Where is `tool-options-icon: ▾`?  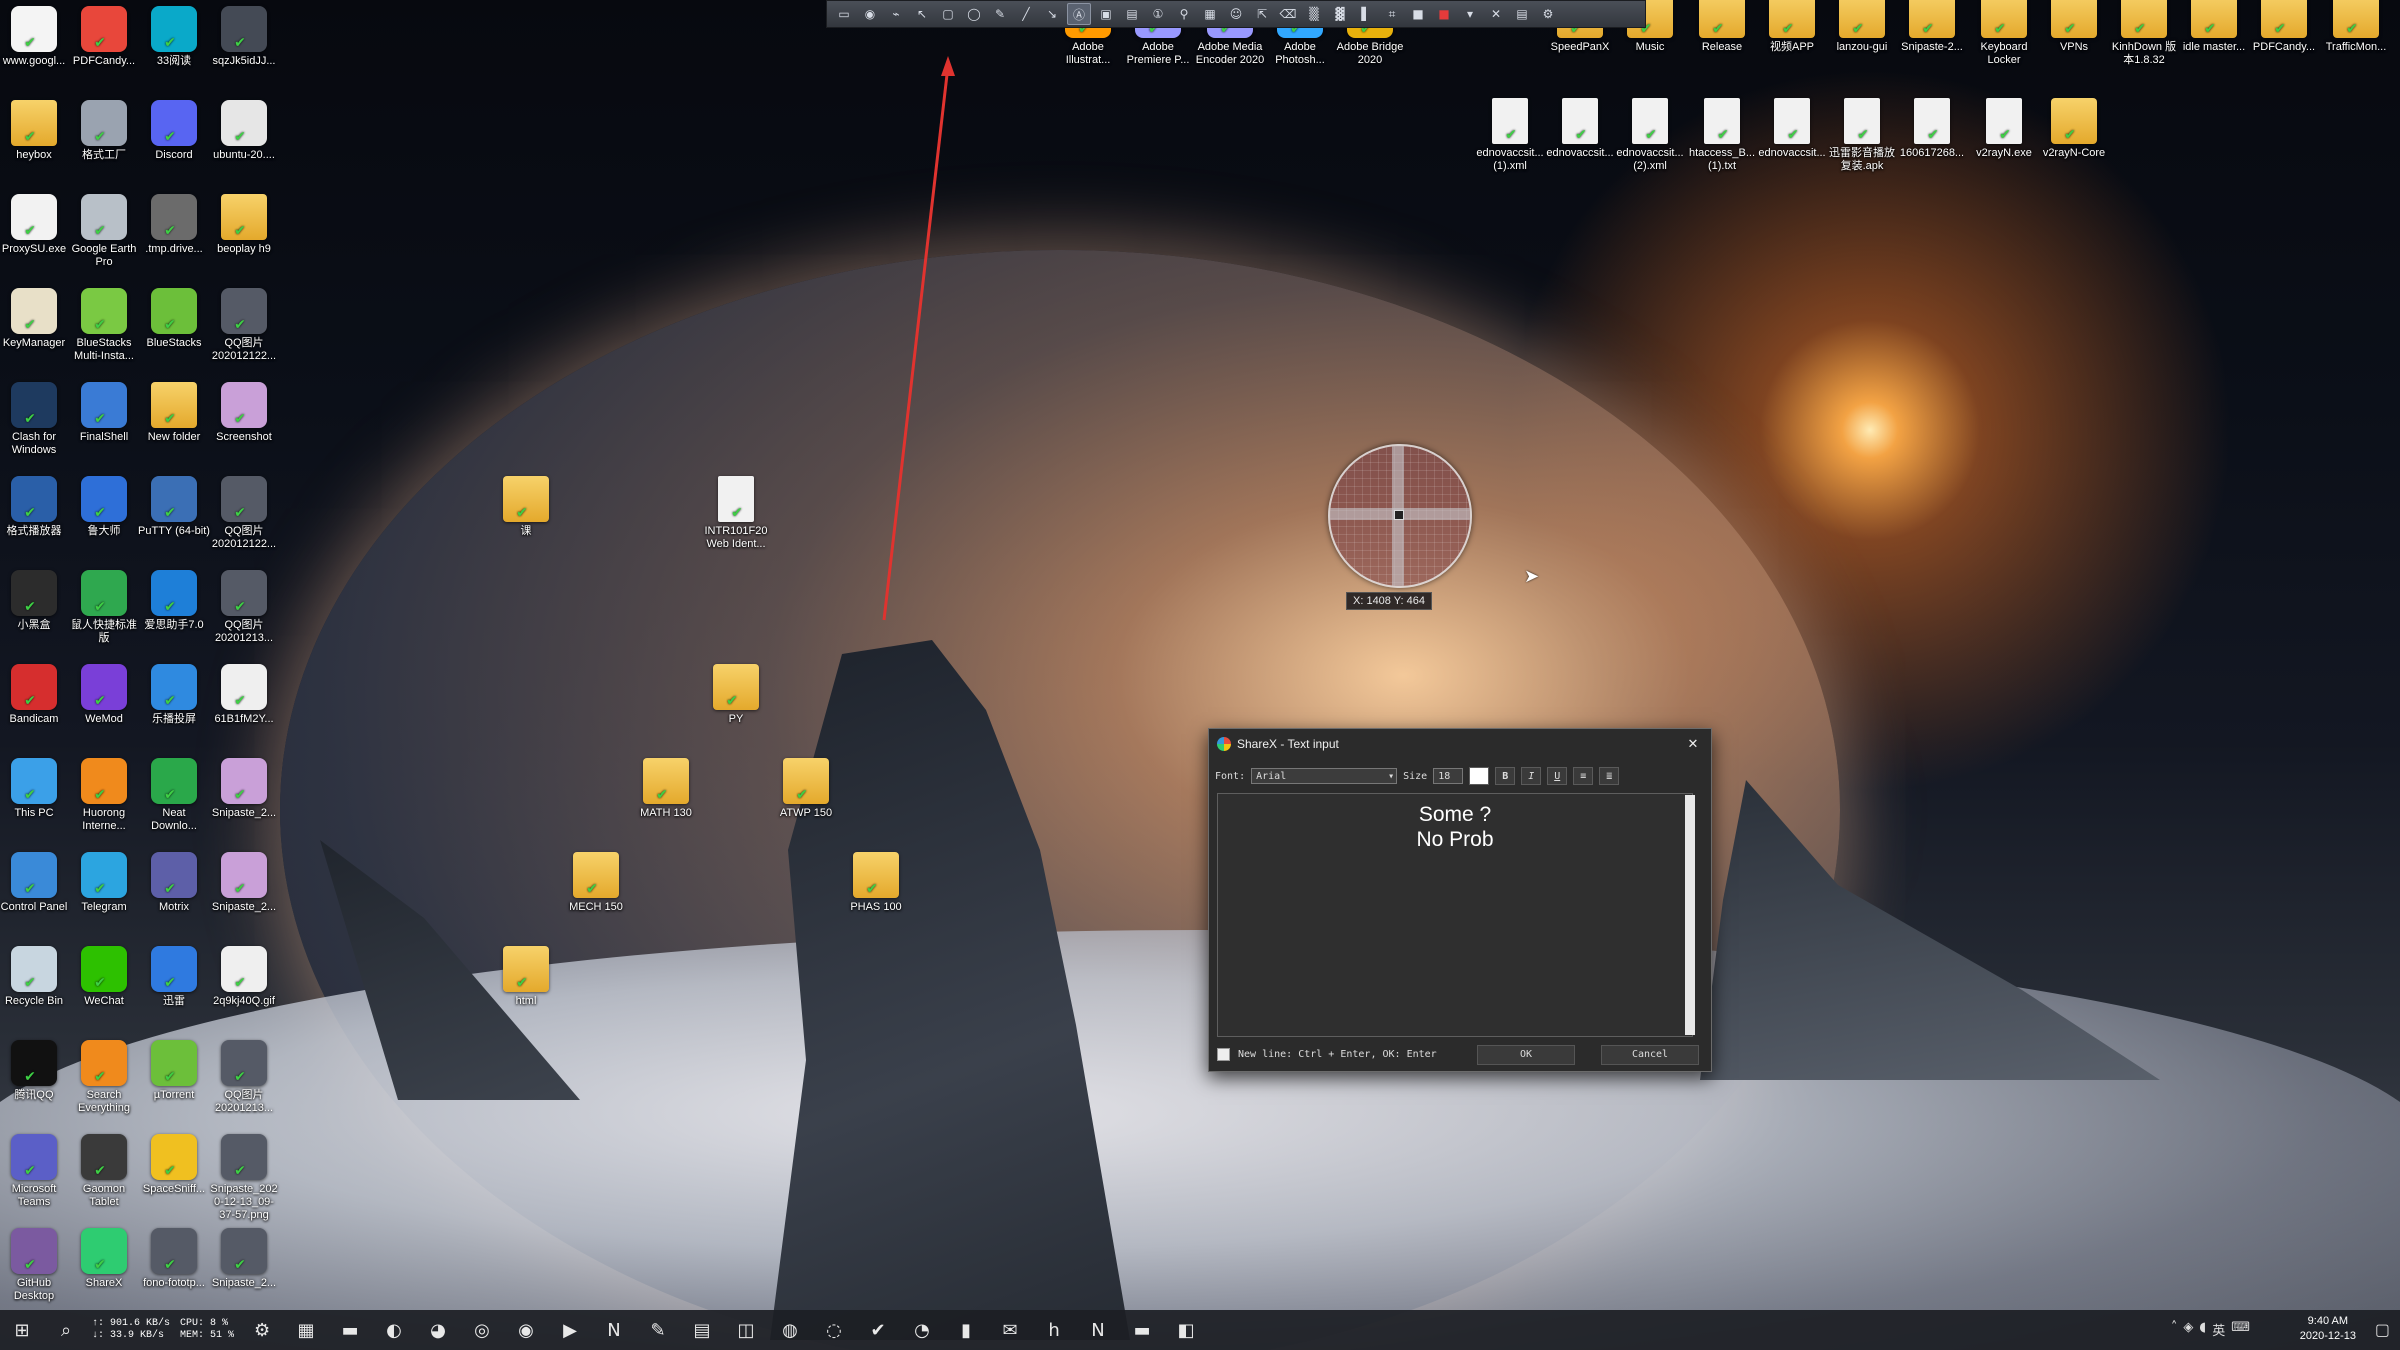 tool-options-icon: ▾ is located at coordinates (1470, 14).